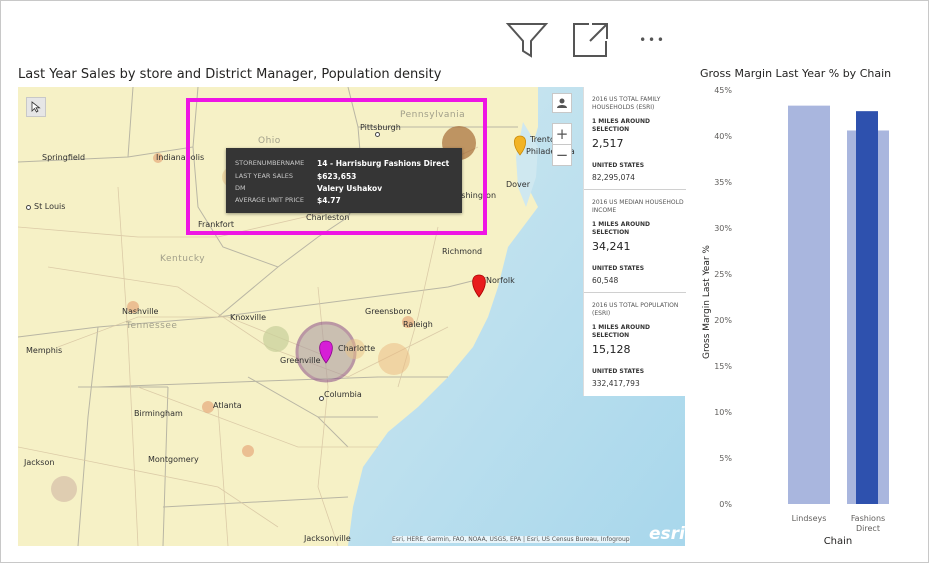  I want to click on map-label: Birmingham, so click(158, 413).